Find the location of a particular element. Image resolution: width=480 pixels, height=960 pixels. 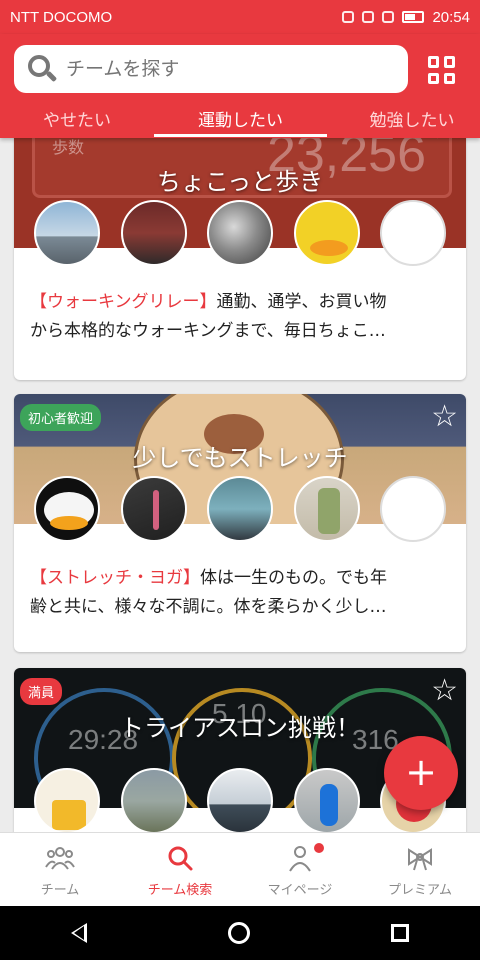

grid-view-icon is located at coordinates (442, 70).